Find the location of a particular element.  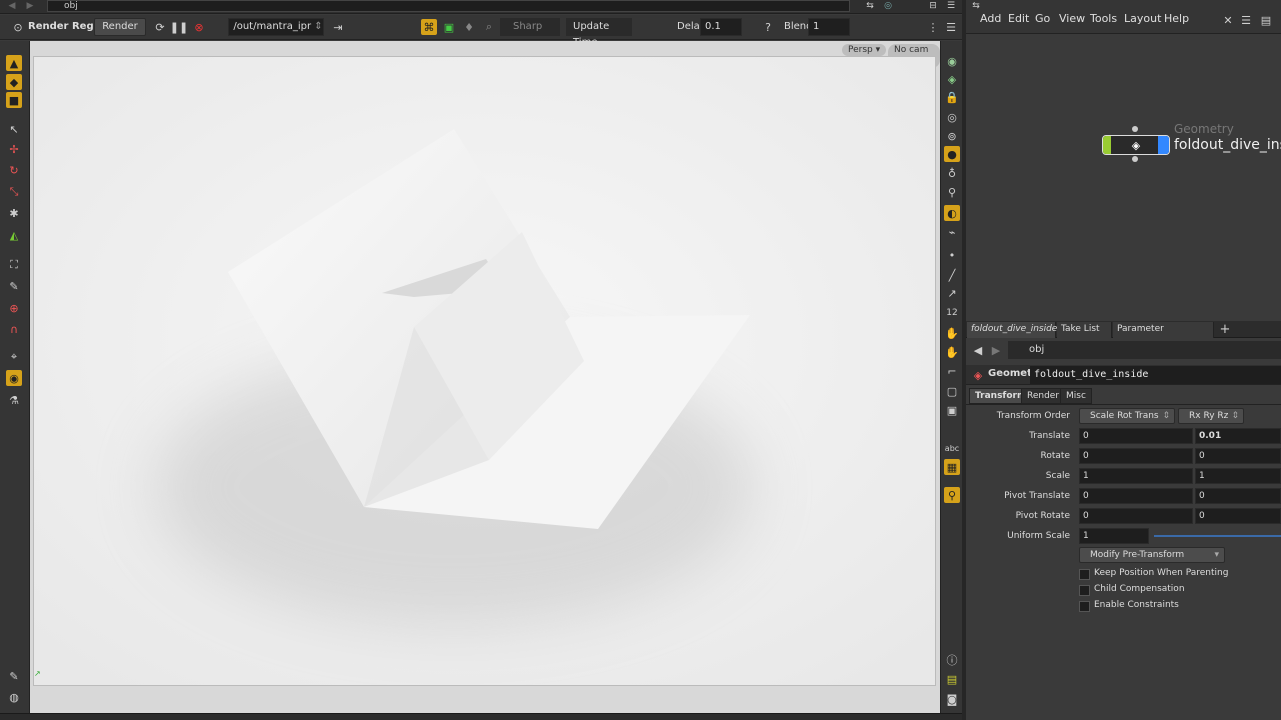

light-link-icon: ⚲ is located at coordinates (952, 192).